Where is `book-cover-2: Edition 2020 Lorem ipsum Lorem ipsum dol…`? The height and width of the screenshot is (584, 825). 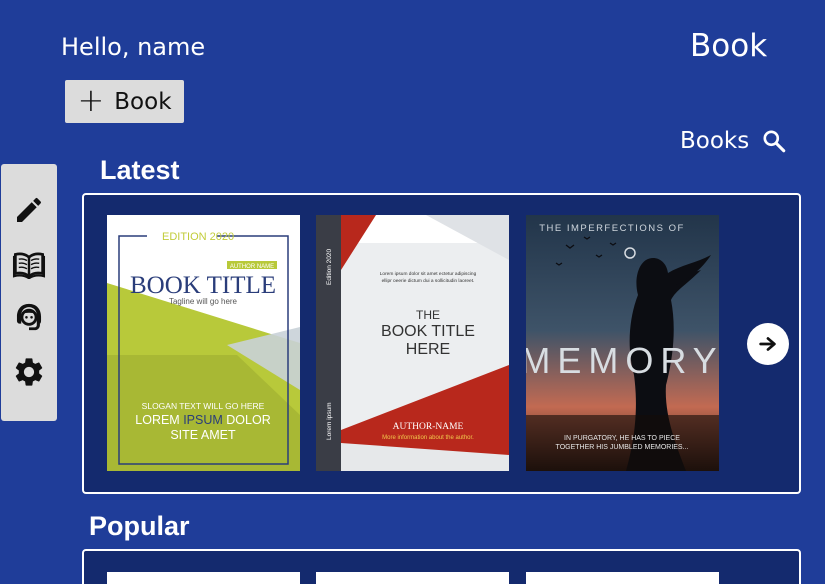 book-cover-2: Edition 2020 Lorem ipsum Lorem ipsum dol… is located at coordinates (412, 343).